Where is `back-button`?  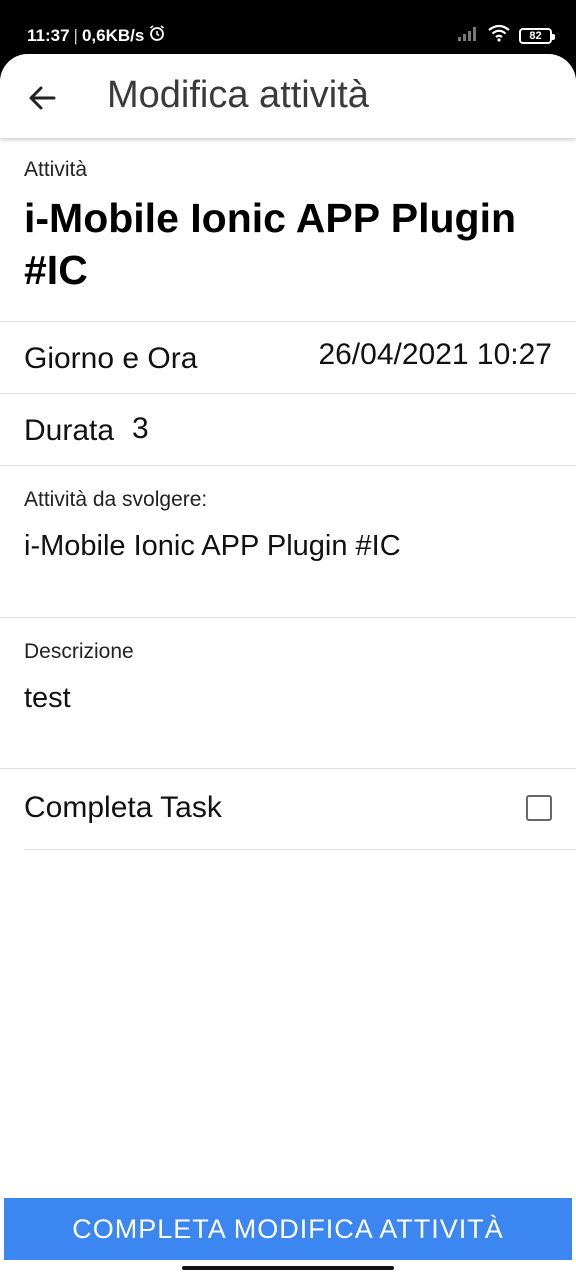 back-button is located at coordinates (42, 98).